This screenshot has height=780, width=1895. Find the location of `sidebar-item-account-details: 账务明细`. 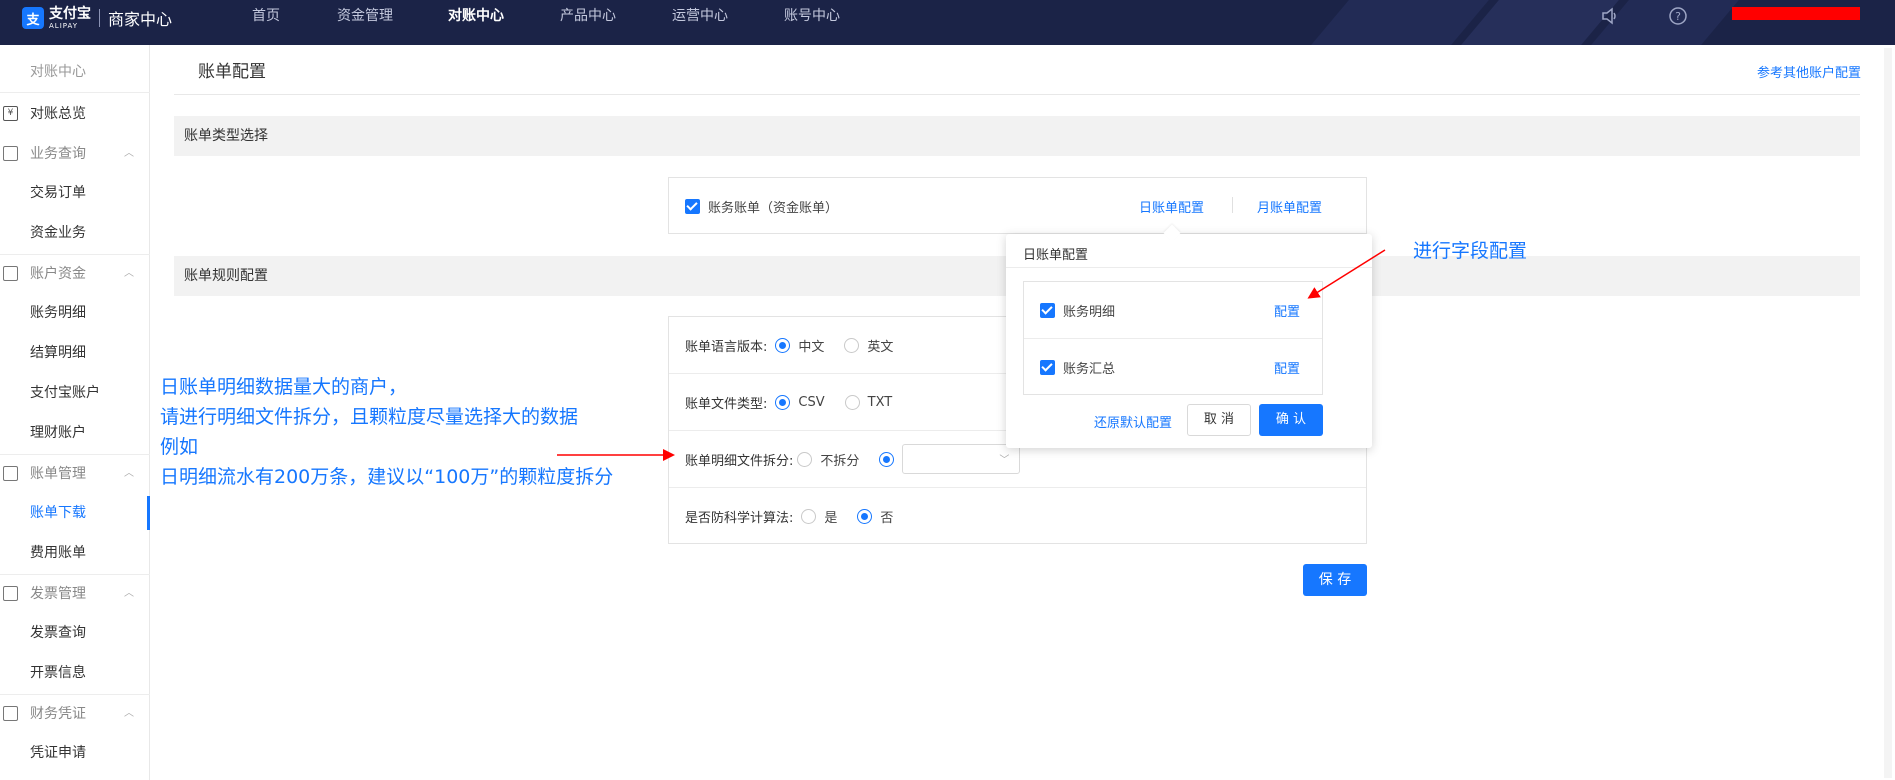

sidebar-item-account-details: 账务明细 is located at coordinates (75, 313).